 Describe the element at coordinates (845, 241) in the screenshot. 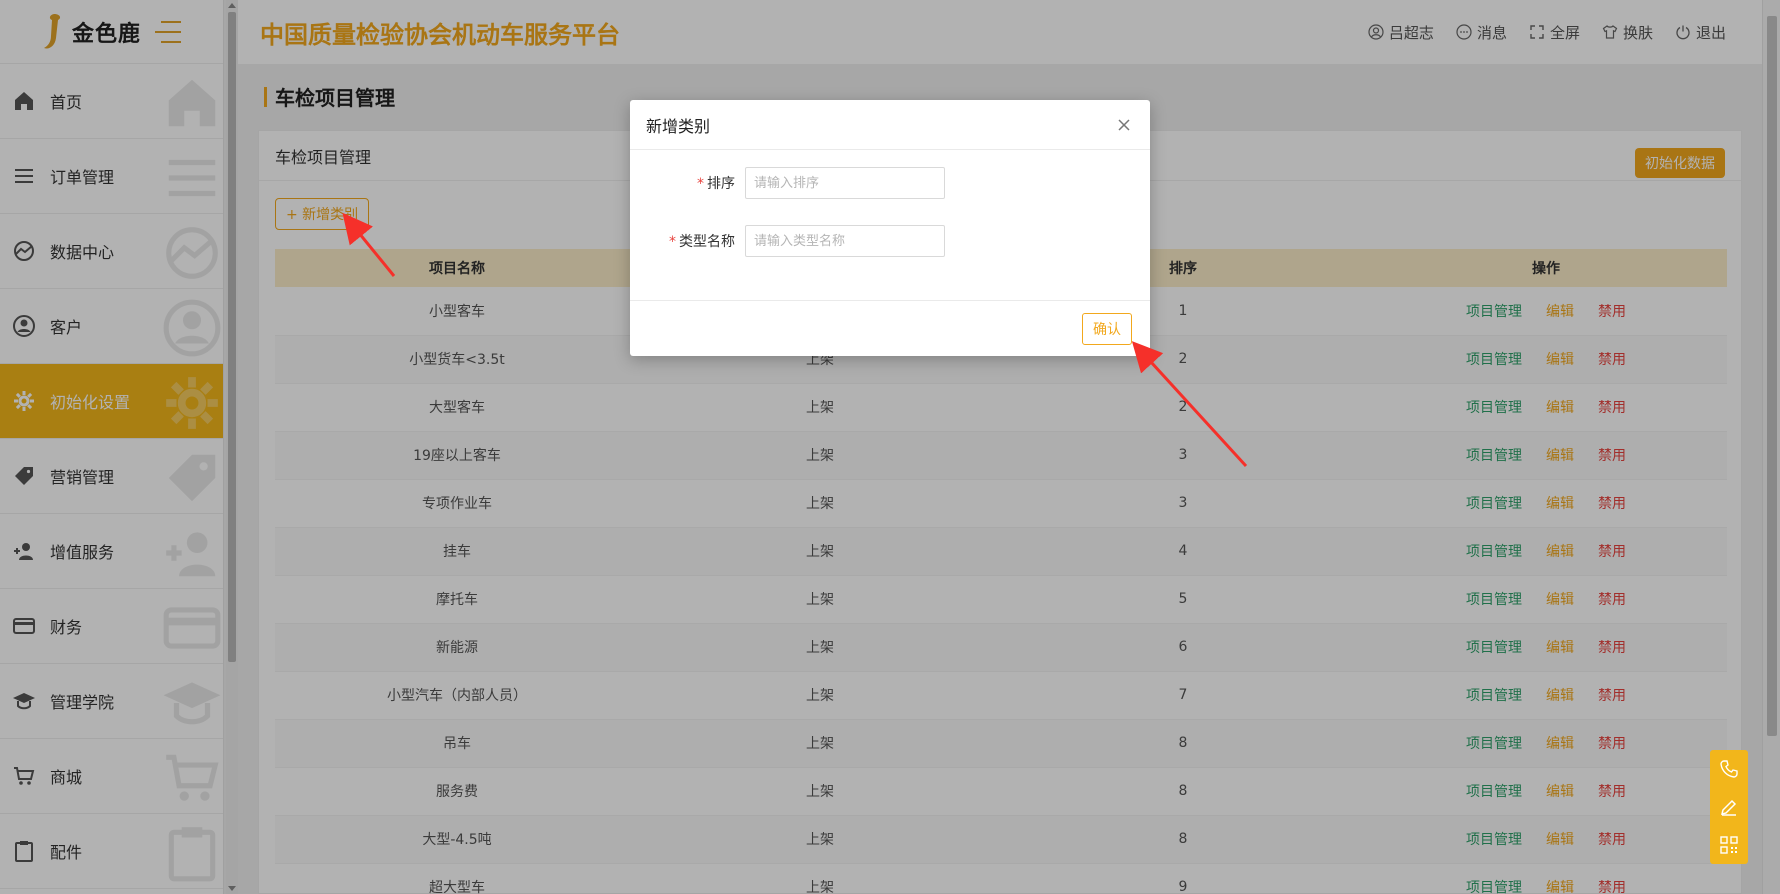

I see `type-name-input` at that location.